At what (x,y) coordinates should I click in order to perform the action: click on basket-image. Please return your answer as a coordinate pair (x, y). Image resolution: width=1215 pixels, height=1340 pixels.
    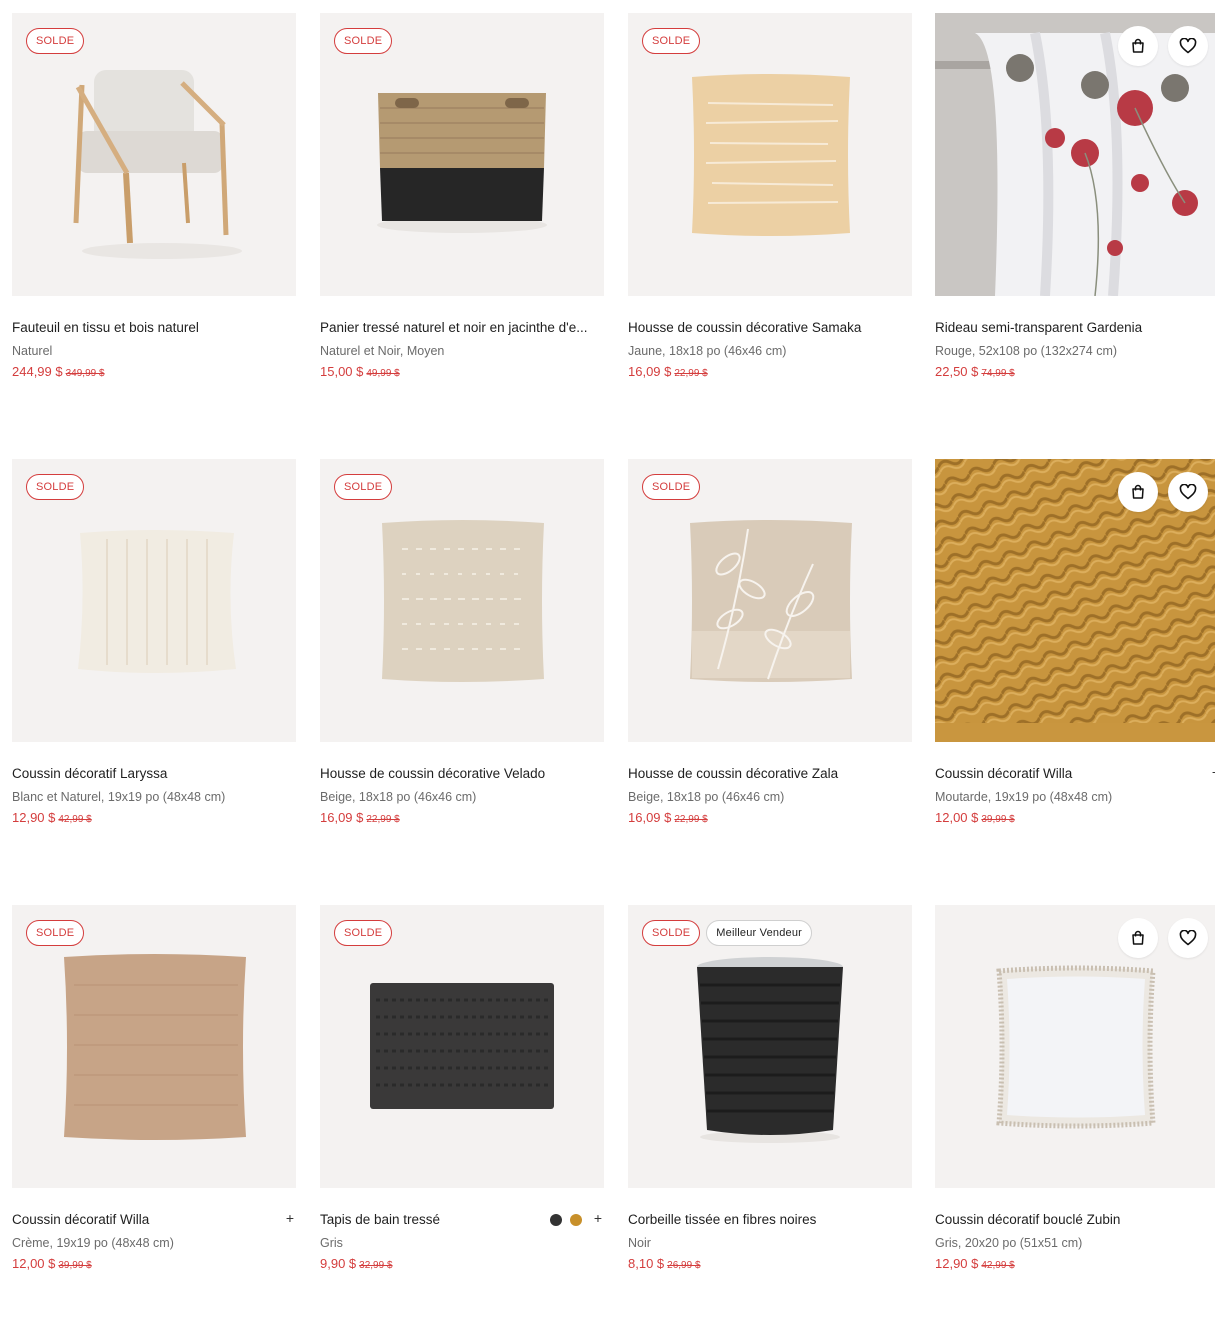
    Looking at the image, I should click on (770, 1050).